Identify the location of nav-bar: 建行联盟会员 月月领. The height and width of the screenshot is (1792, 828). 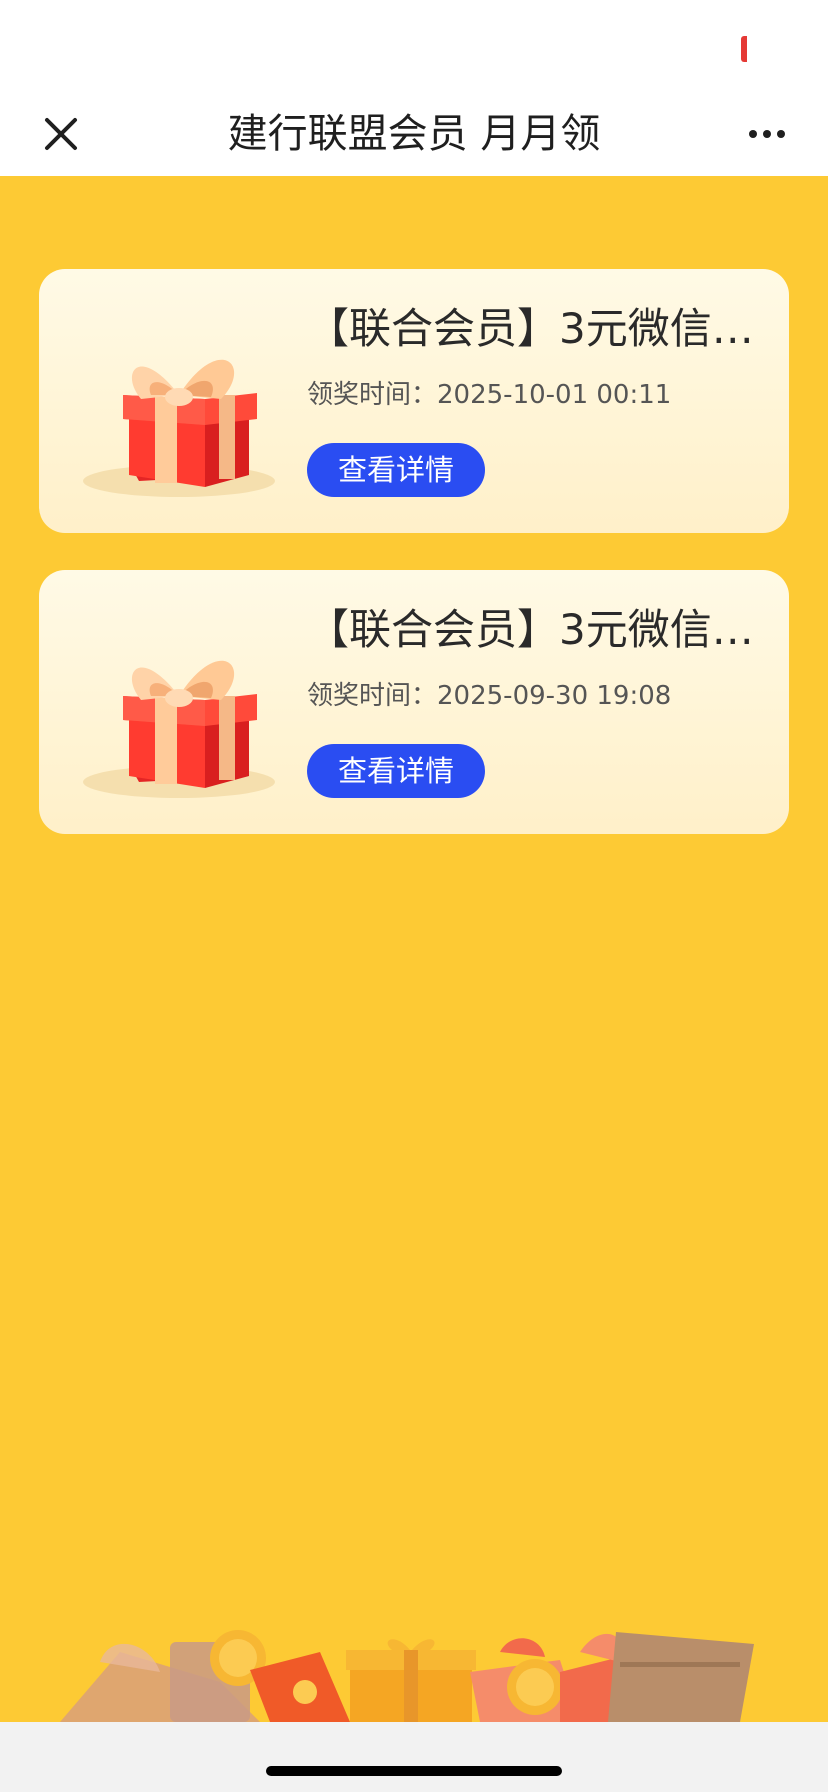
(414, 134).